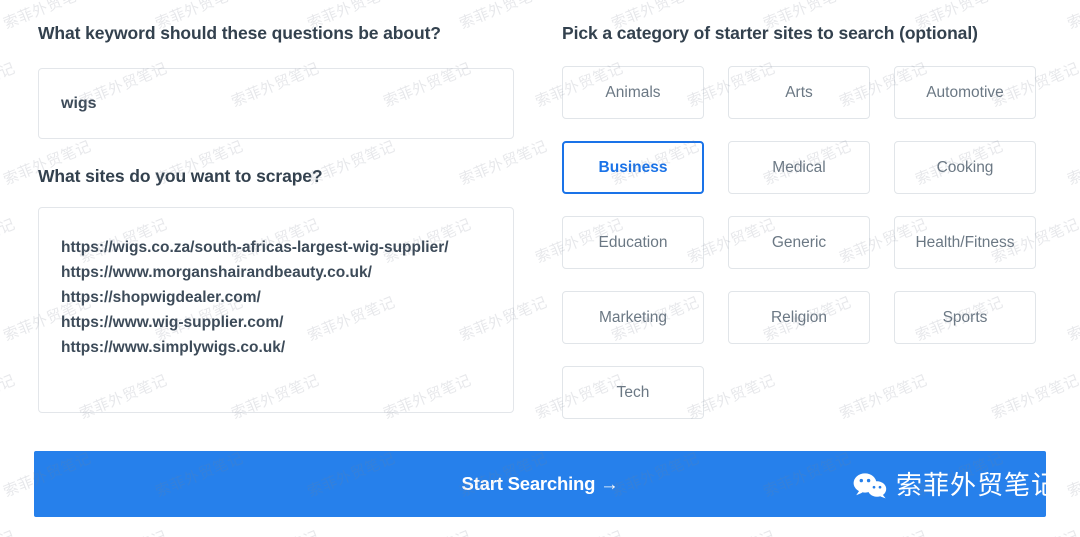 The height and width of the screenshot is (537, 1080). I want to click on category-button-label: Business, so click(633, 167).